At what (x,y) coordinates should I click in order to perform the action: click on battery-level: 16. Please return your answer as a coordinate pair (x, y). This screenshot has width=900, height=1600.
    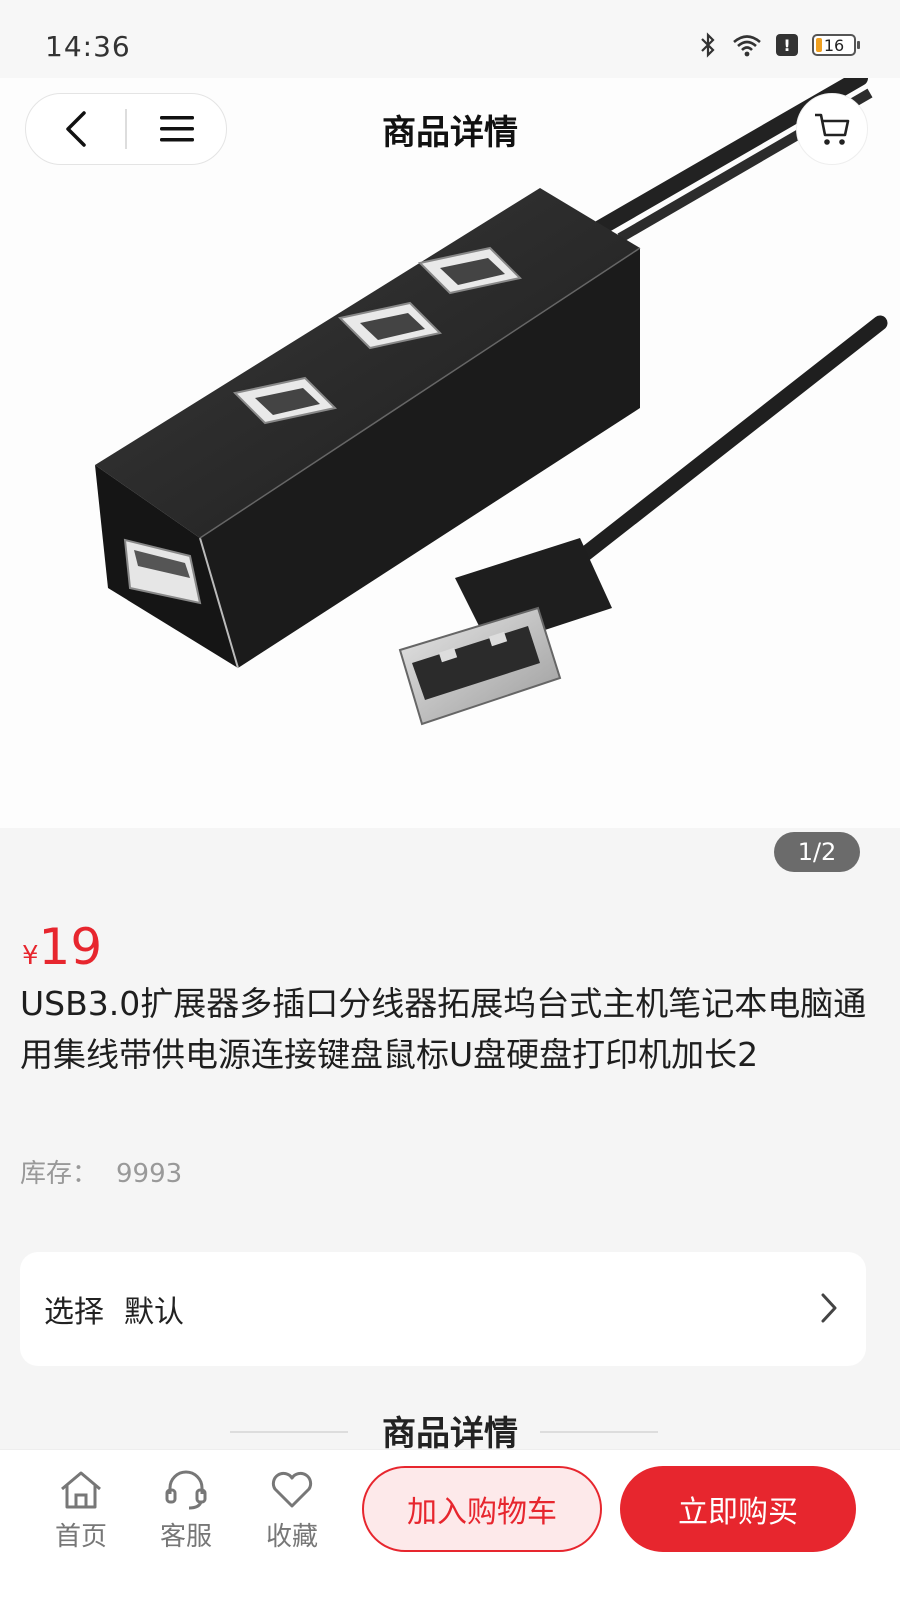
    Looking at the image, I should click on (834, 45).